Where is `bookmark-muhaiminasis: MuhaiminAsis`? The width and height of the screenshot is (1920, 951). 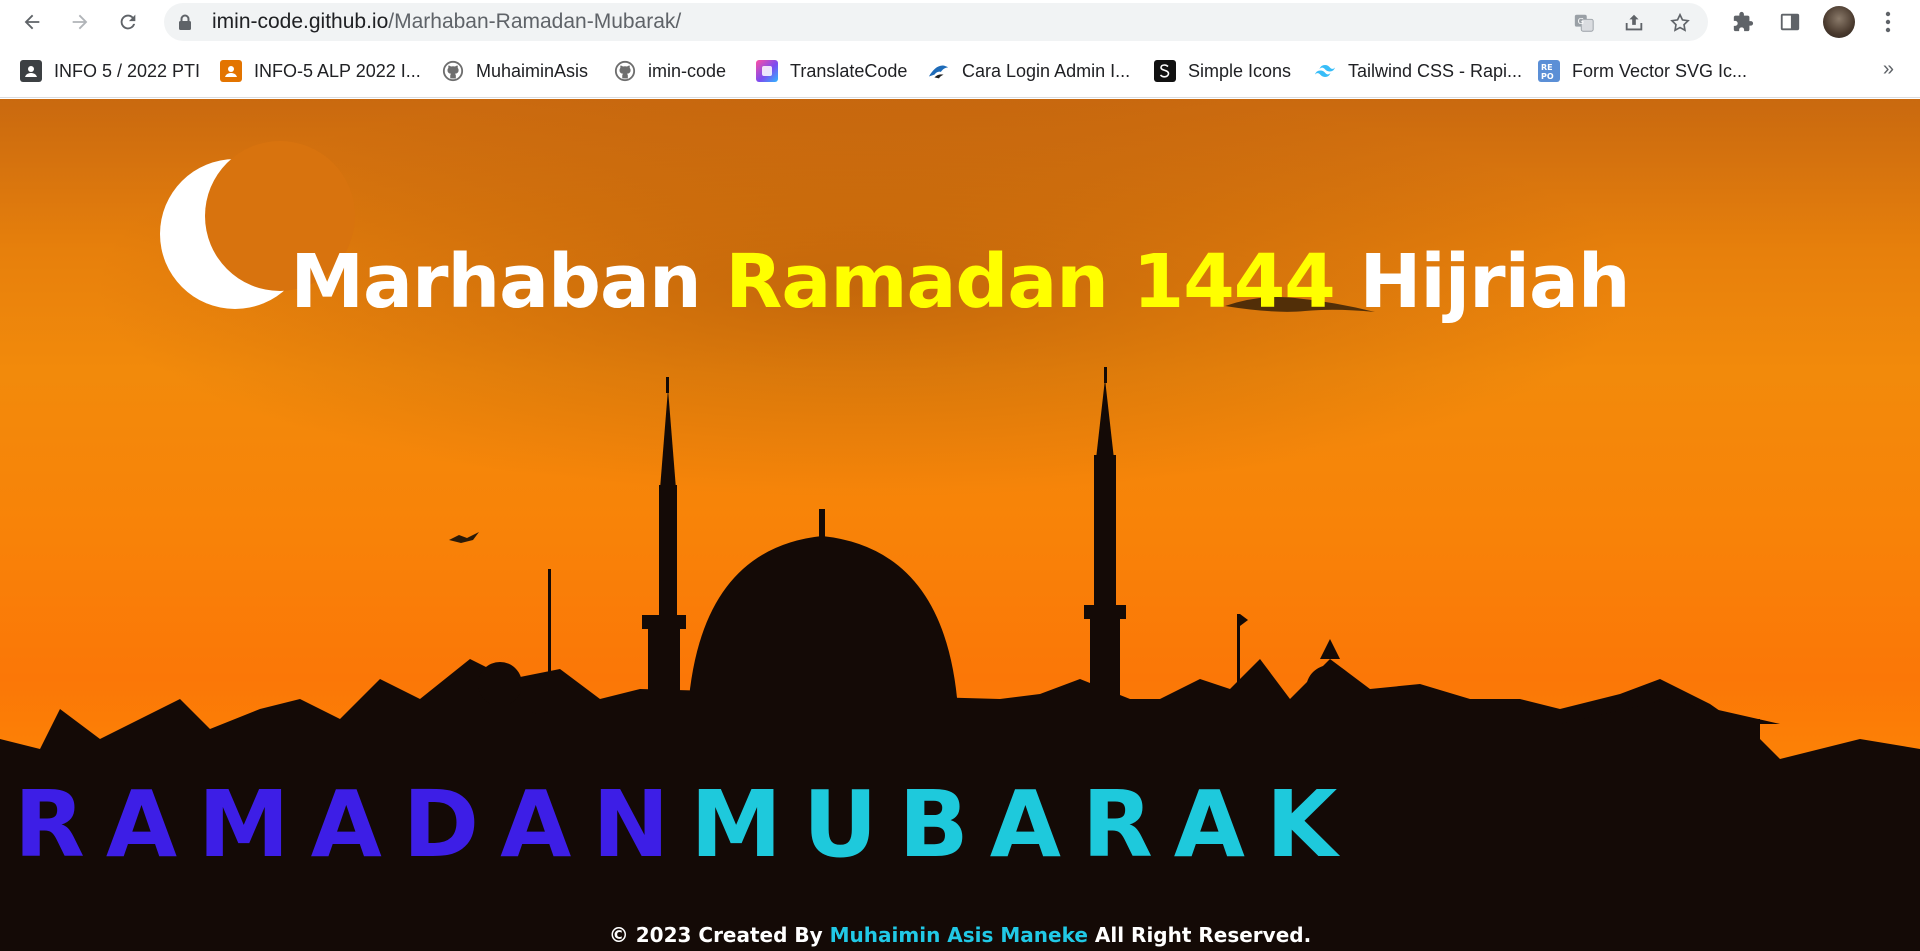 bookmark-muhaiminasis: MuhaiminAsis is located at coordinates (515, 71).